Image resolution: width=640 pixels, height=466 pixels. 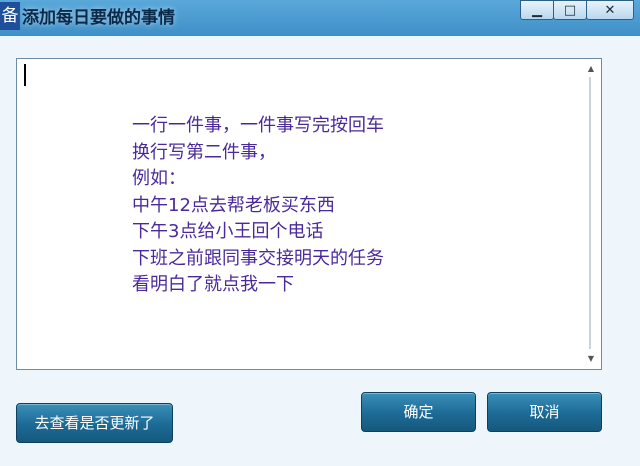 I want to click on instruction-line: 看明白了就点我一下, so click(x=213, y=284).